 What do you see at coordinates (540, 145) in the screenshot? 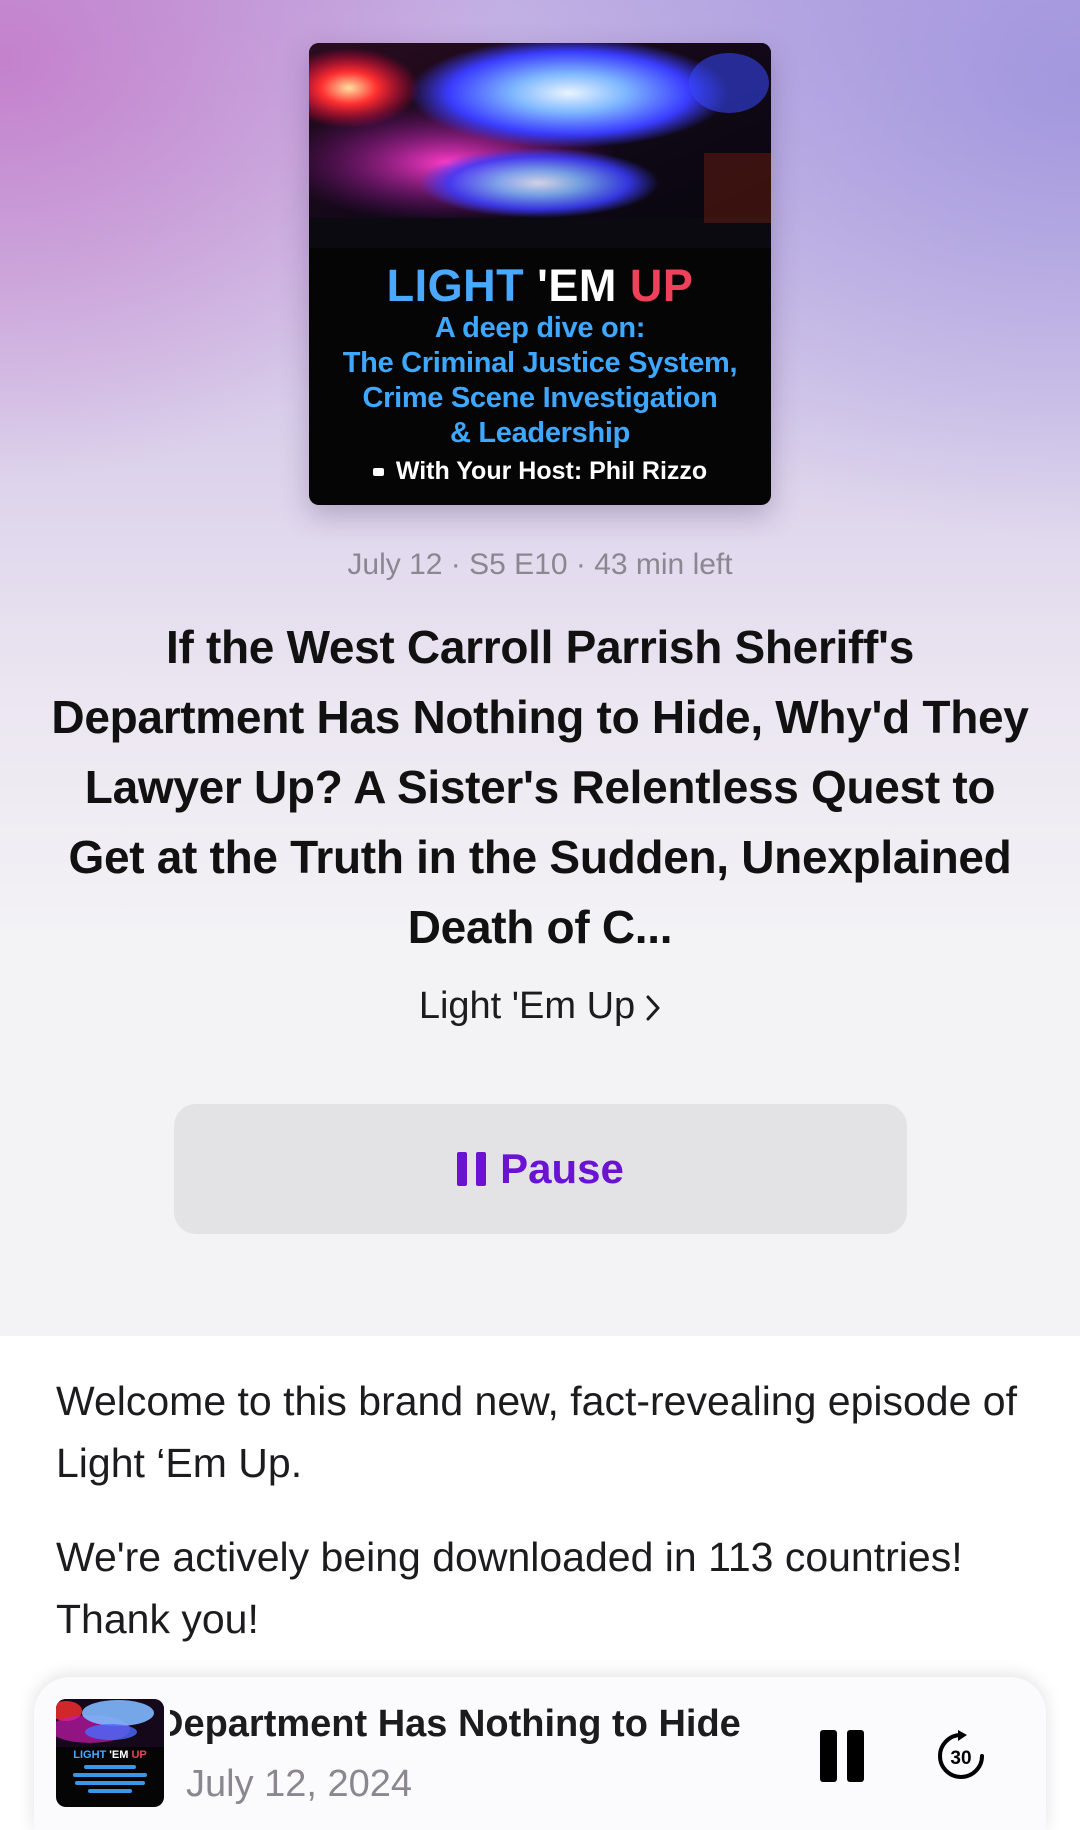
I see `police-lights-photo` at bounding box center [540, 145].